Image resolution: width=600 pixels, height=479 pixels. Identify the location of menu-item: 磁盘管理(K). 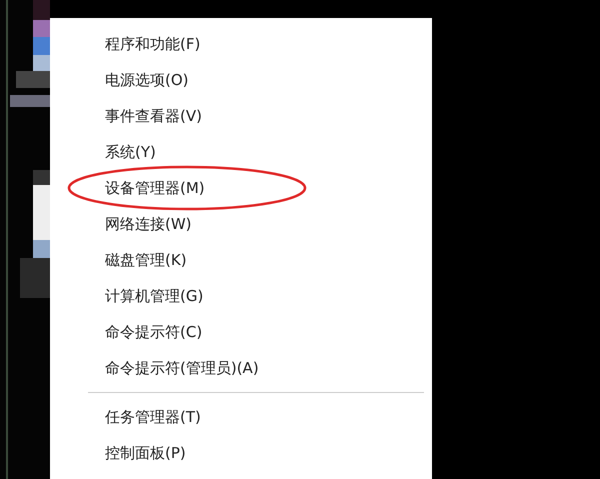
(241, 260).